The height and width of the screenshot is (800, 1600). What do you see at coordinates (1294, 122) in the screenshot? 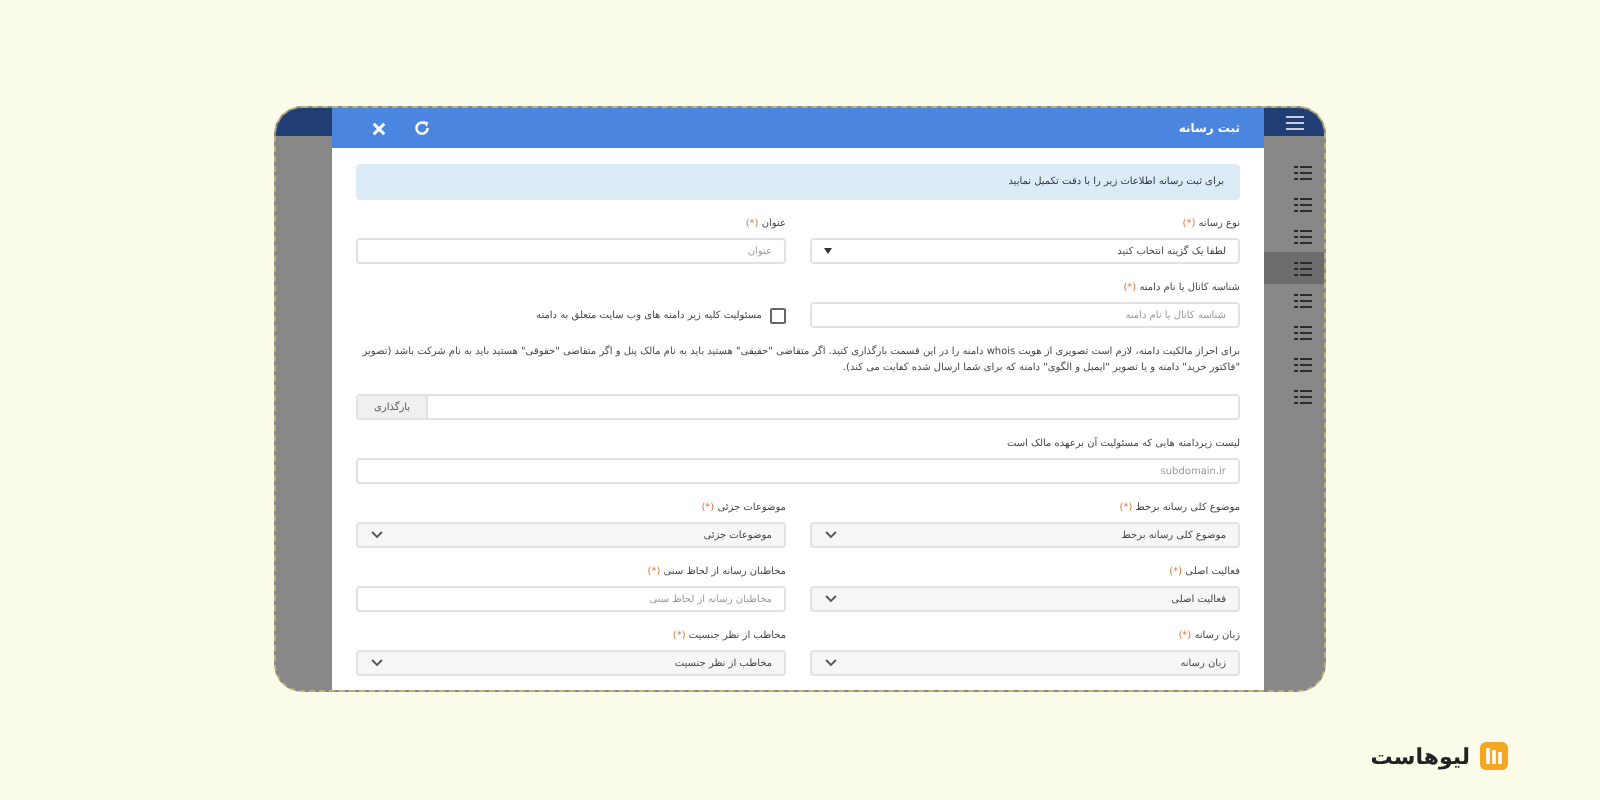
I see `menu-icon` at bounding box center [1294, 122].